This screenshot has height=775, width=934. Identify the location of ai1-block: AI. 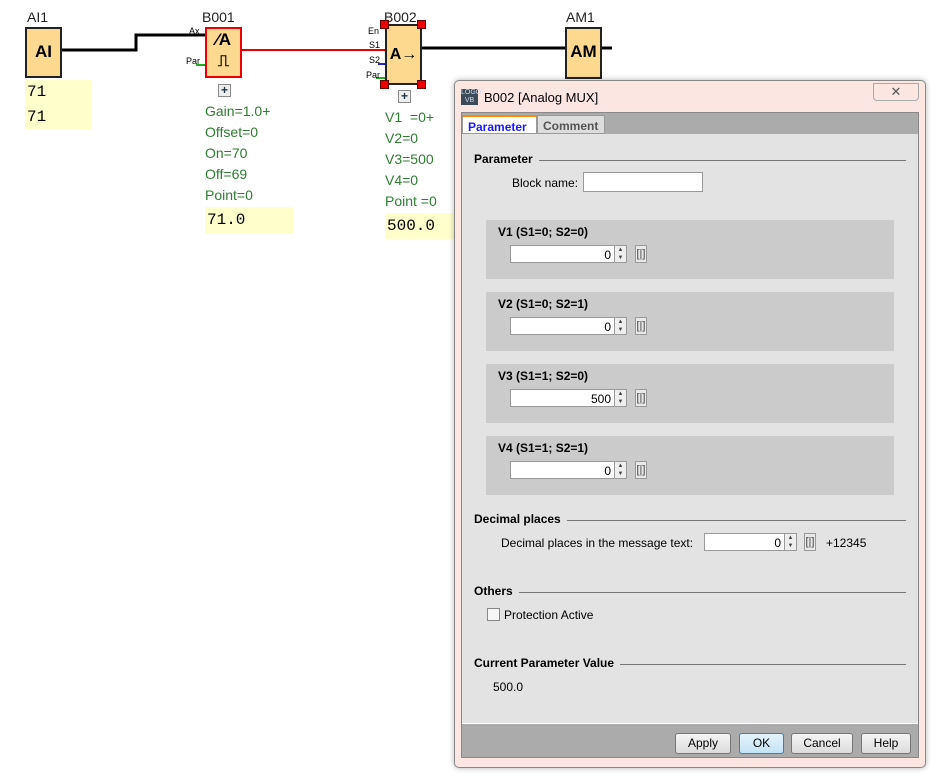
(43, 52).